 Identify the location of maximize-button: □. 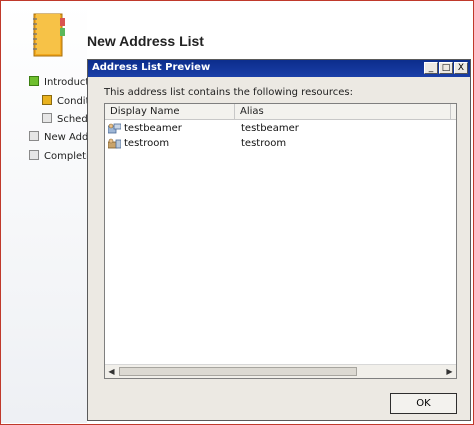
(446, 68).